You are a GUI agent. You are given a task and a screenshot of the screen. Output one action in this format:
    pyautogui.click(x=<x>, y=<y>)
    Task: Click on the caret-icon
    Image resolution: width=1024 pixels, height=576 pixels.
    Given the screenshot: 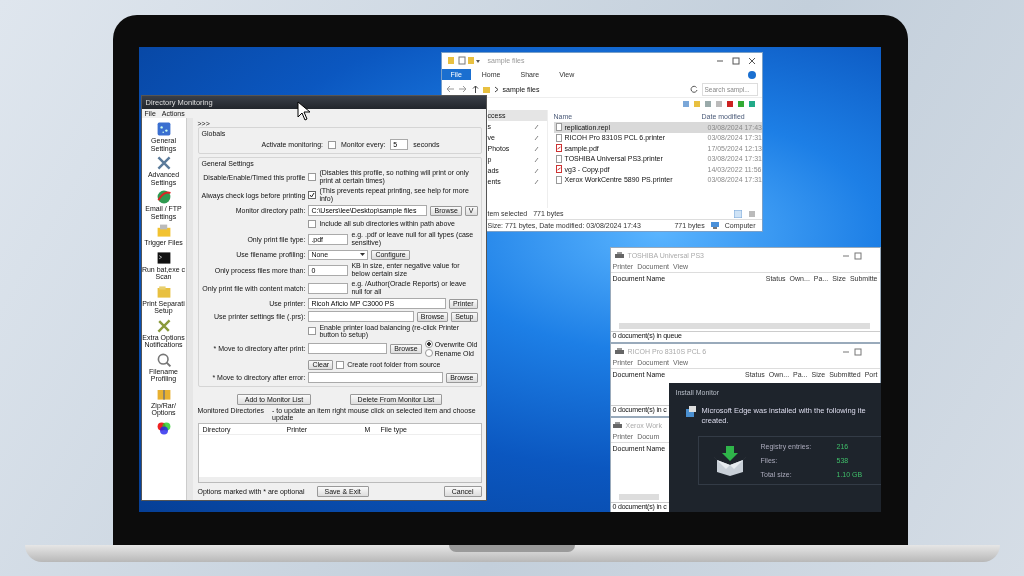 What is the action you would take?
    pyautogui.click(x=363, y=254)
    